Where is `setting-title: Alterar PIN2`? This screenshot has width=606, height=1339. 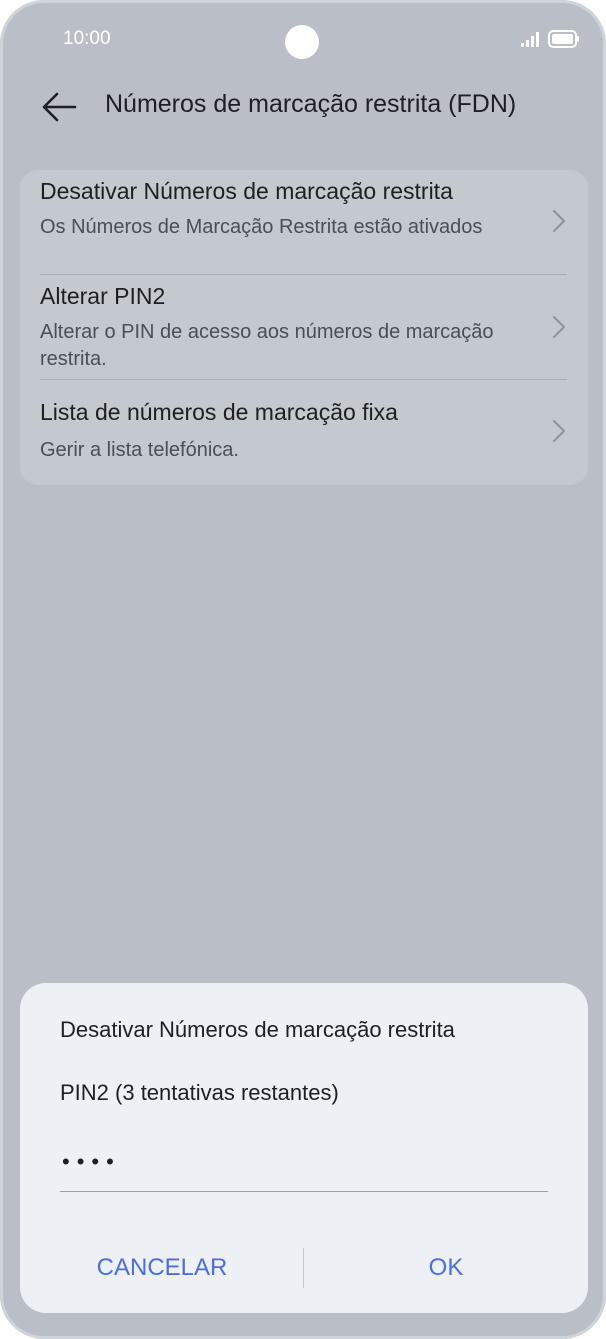
setting-title: Alterar PIN2 is located at coordinates (103, 296).